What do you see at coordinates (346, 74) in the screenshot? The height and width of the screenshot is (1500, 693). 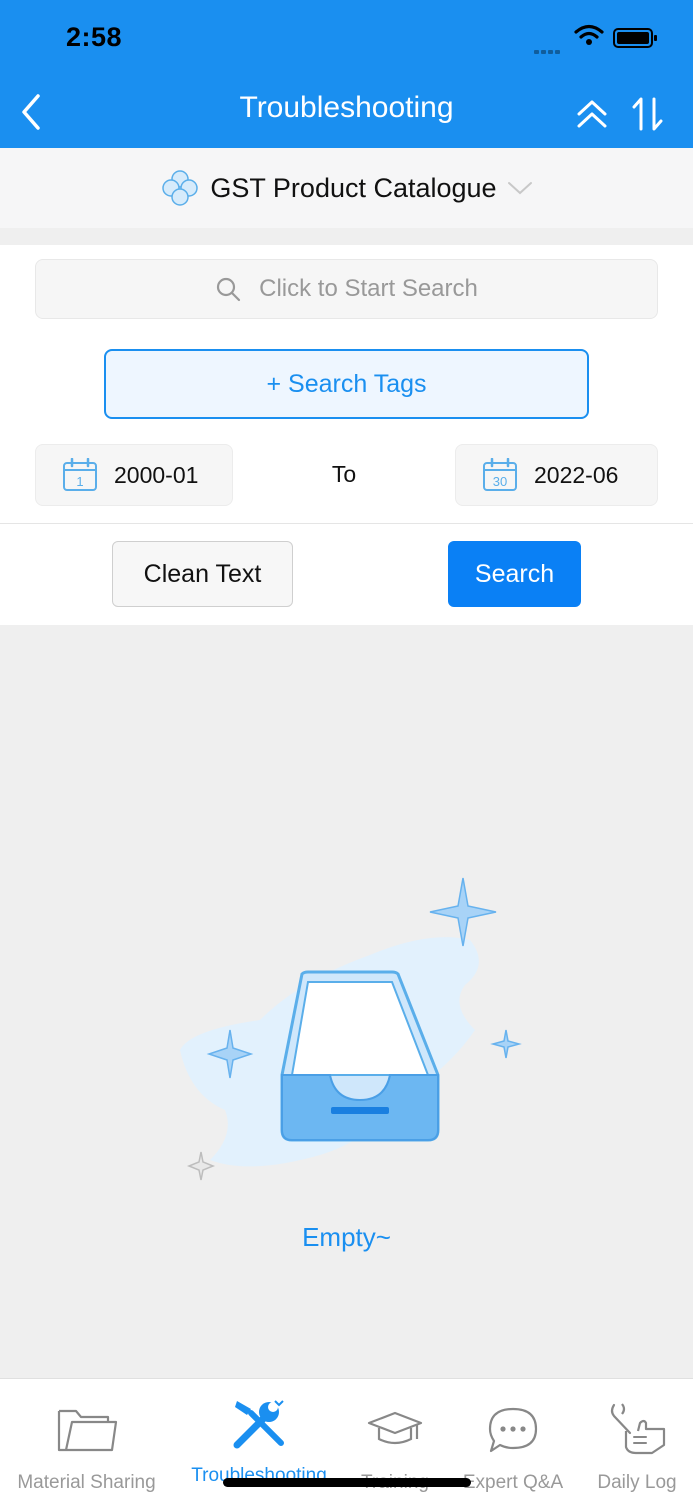 I see `navigation-bar: 2:58 Troubleshooting` at bounding box center [346, 74].